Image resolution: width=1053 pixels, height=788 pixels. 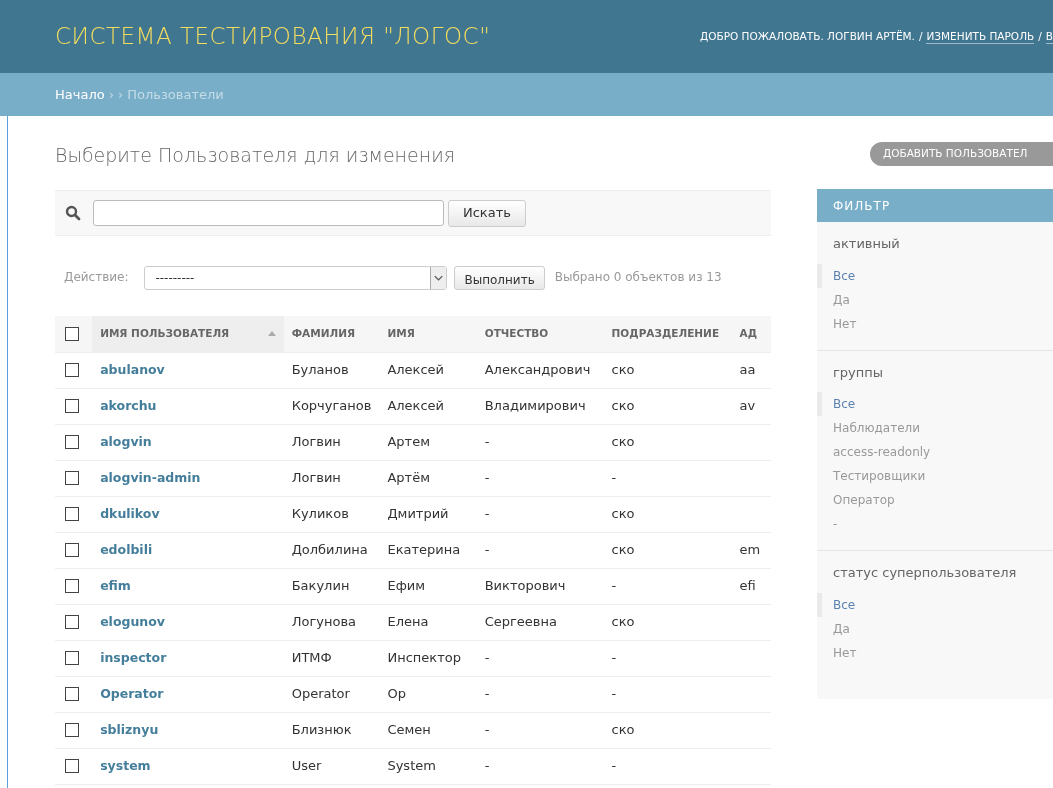 What do you see at coordinates (961, 154) in the screenshot?
I see `add-user-button: ДОБАВИТЬ ПОЛЬЗОВАТЕЛ` at bounding box center [961, 154].